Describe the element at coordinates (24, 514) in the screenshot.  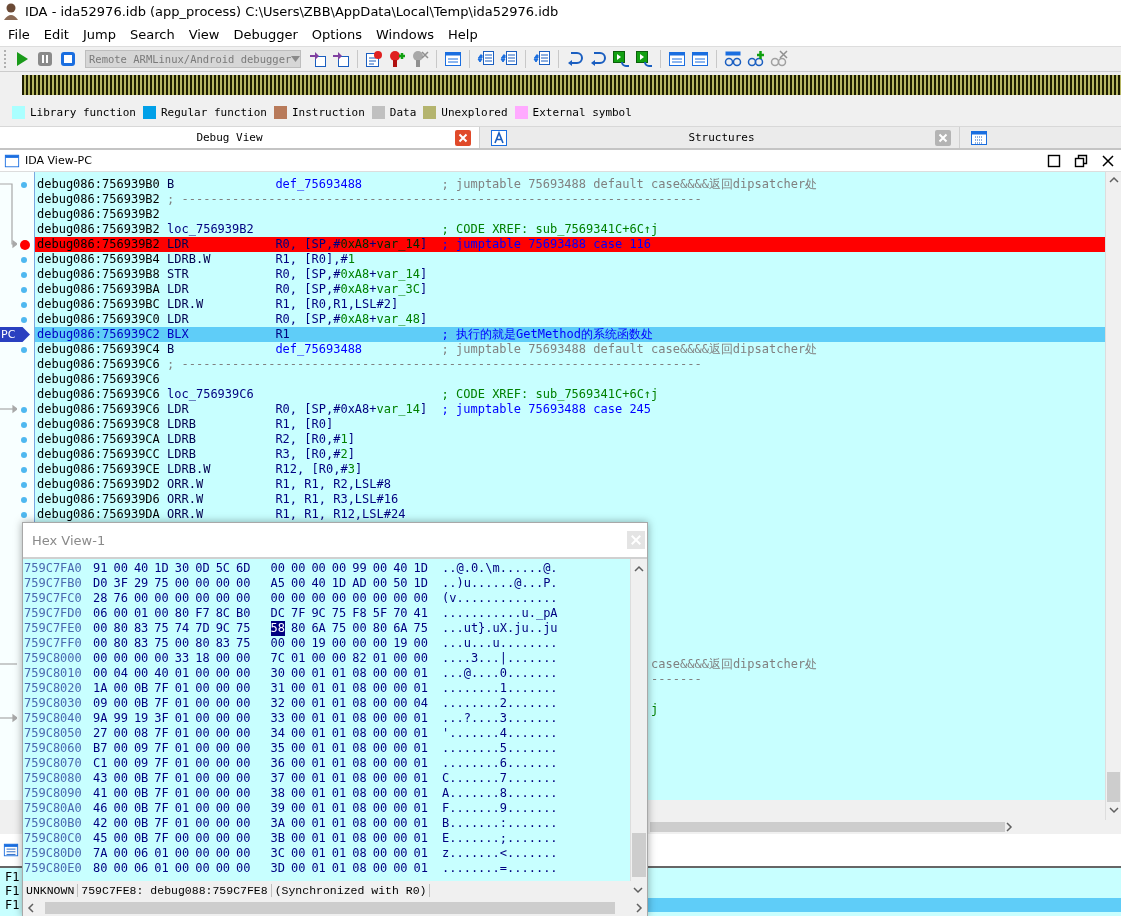
I see `line-marker-dot` at that location.